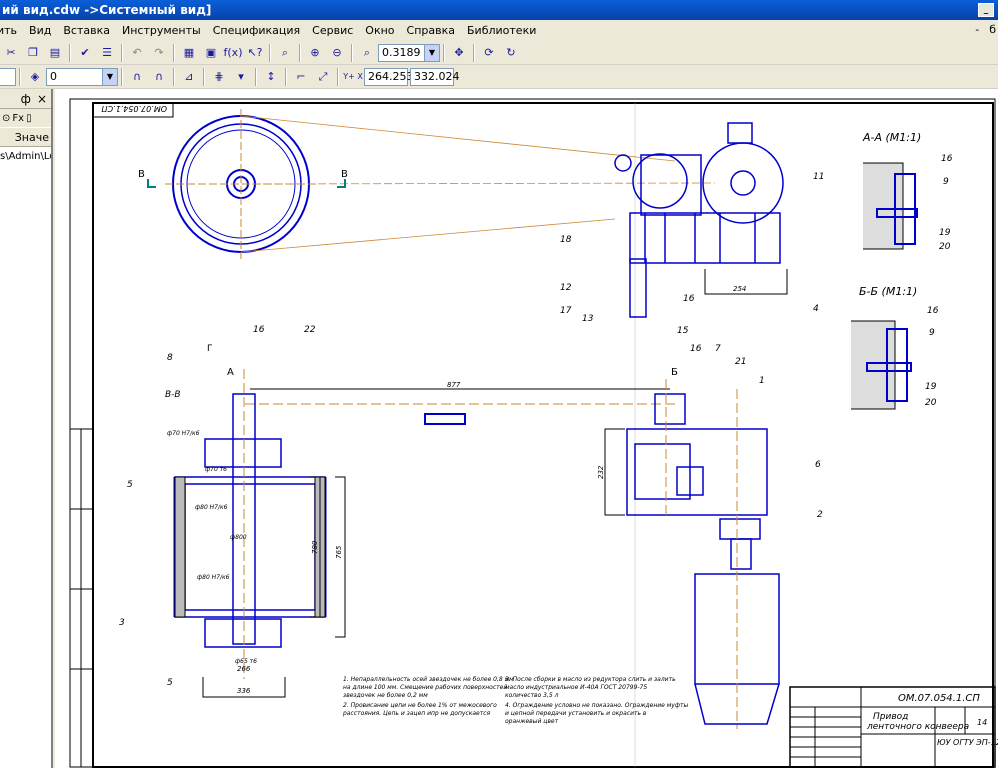 The height and width of the screenshot is (768, 998). I want to click on cut-icon: ✂, so click(11, 53).